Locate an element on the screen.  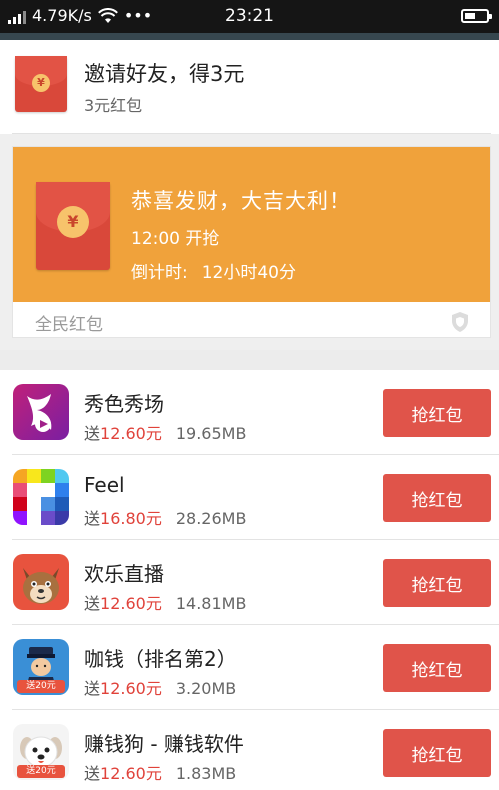
app-meta: 送12.60元 19.65MB is located at coordinates (165, 432).